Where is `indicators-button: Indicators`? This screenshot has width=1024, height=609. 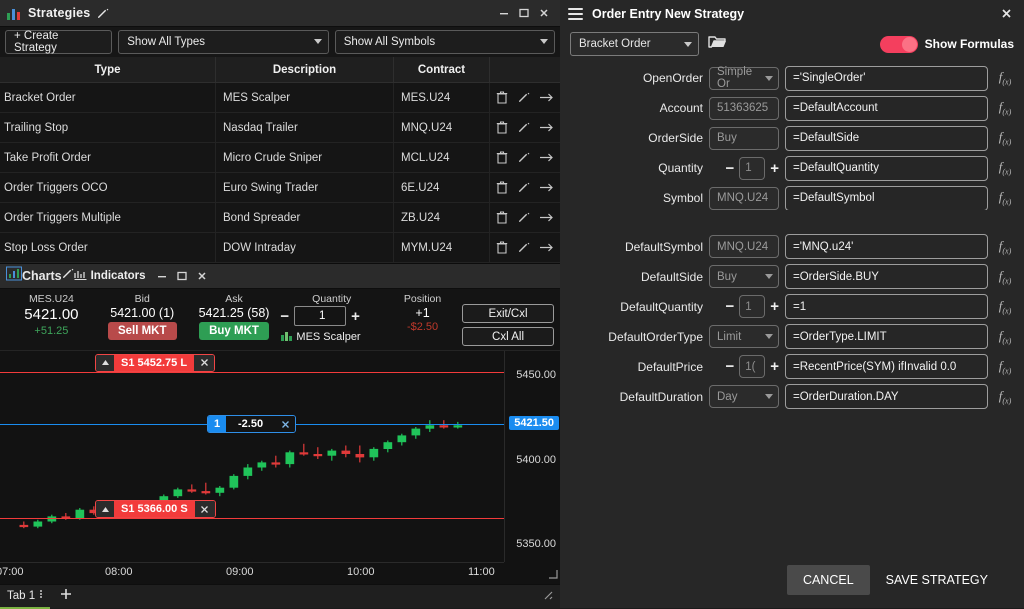 indicators-button: Indicators is located at coordinates (109, 276).